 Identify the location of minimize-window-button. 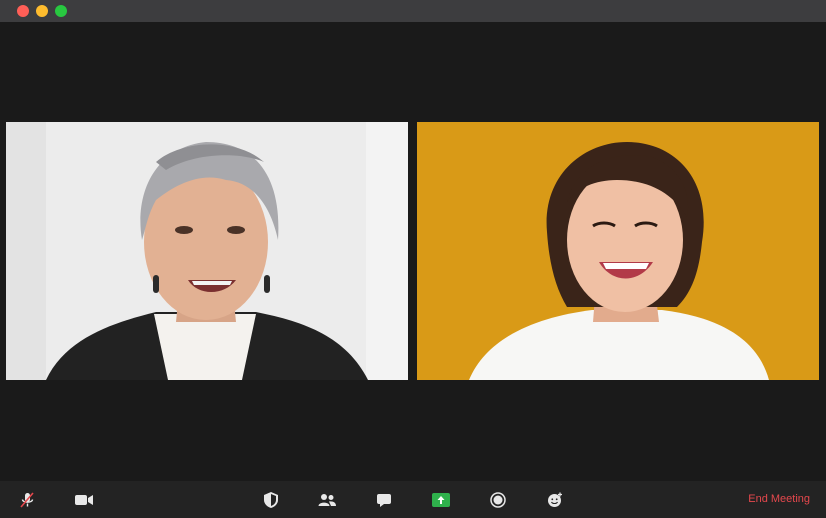
(42, 11).